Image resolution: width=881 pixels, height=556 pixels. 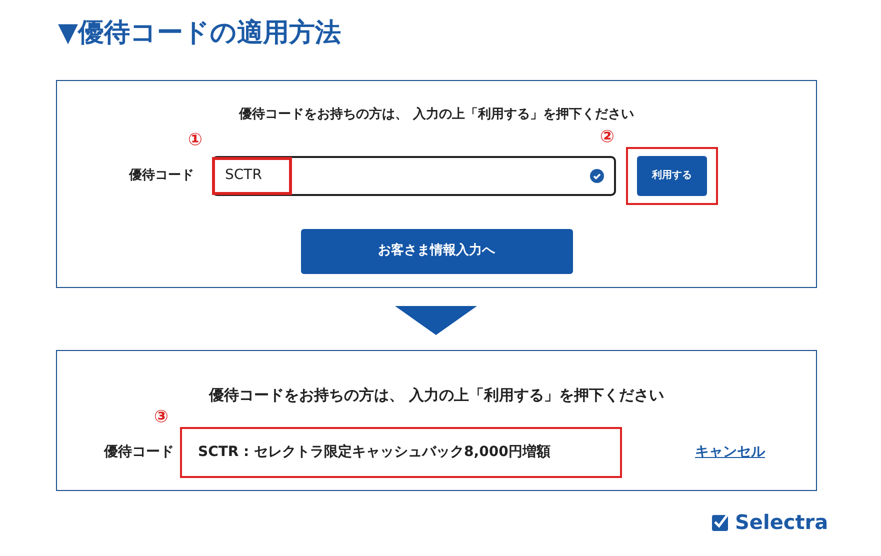 What do you see at coordinates (195, 140) in the screenshot?
I see `step-marker: ①` at bounding box center [195, 140].